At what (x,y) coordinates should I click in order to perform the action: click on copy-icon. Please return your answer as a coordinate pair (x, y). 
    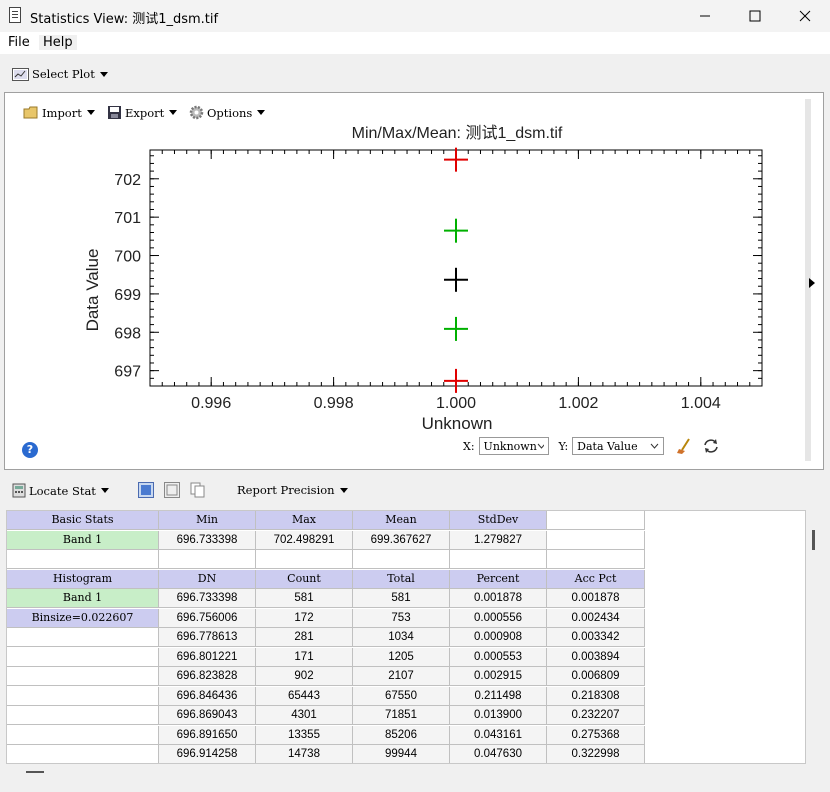
    Looking at the image, I should click on (198, 490).